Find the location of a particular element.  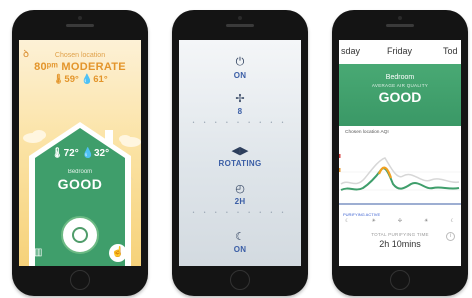

timer-icon: ◴ is located at coordinates (240, 189).